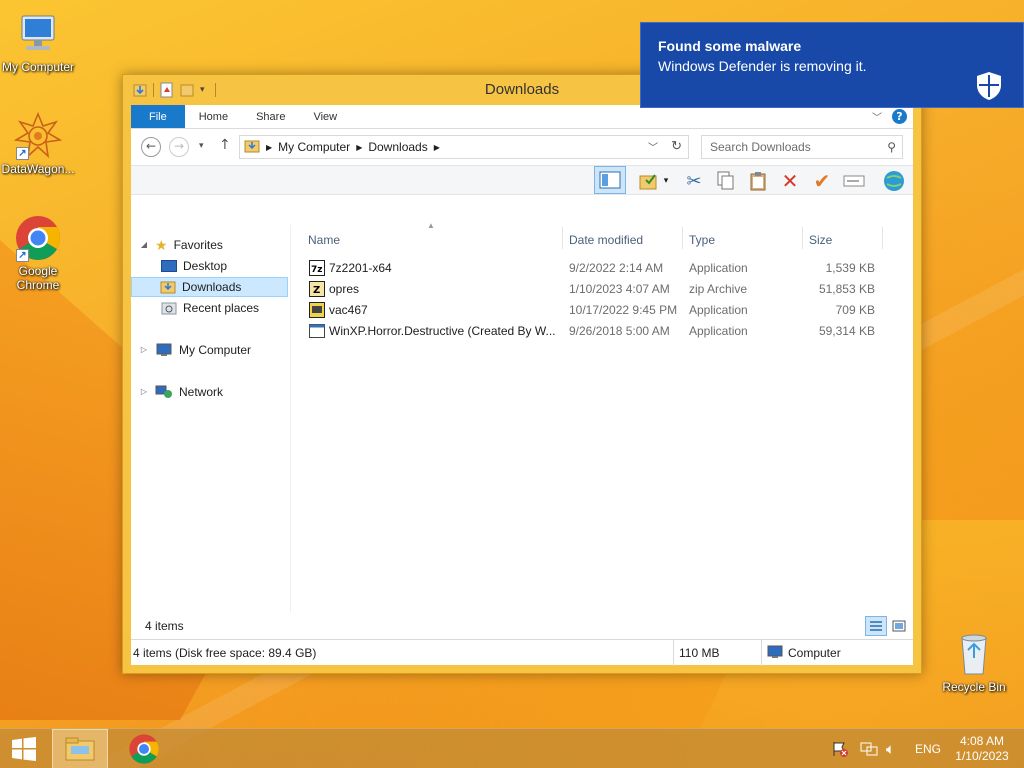  I want to click on nav-favorites: ◢ ★ Favorites, so click(181, 245).